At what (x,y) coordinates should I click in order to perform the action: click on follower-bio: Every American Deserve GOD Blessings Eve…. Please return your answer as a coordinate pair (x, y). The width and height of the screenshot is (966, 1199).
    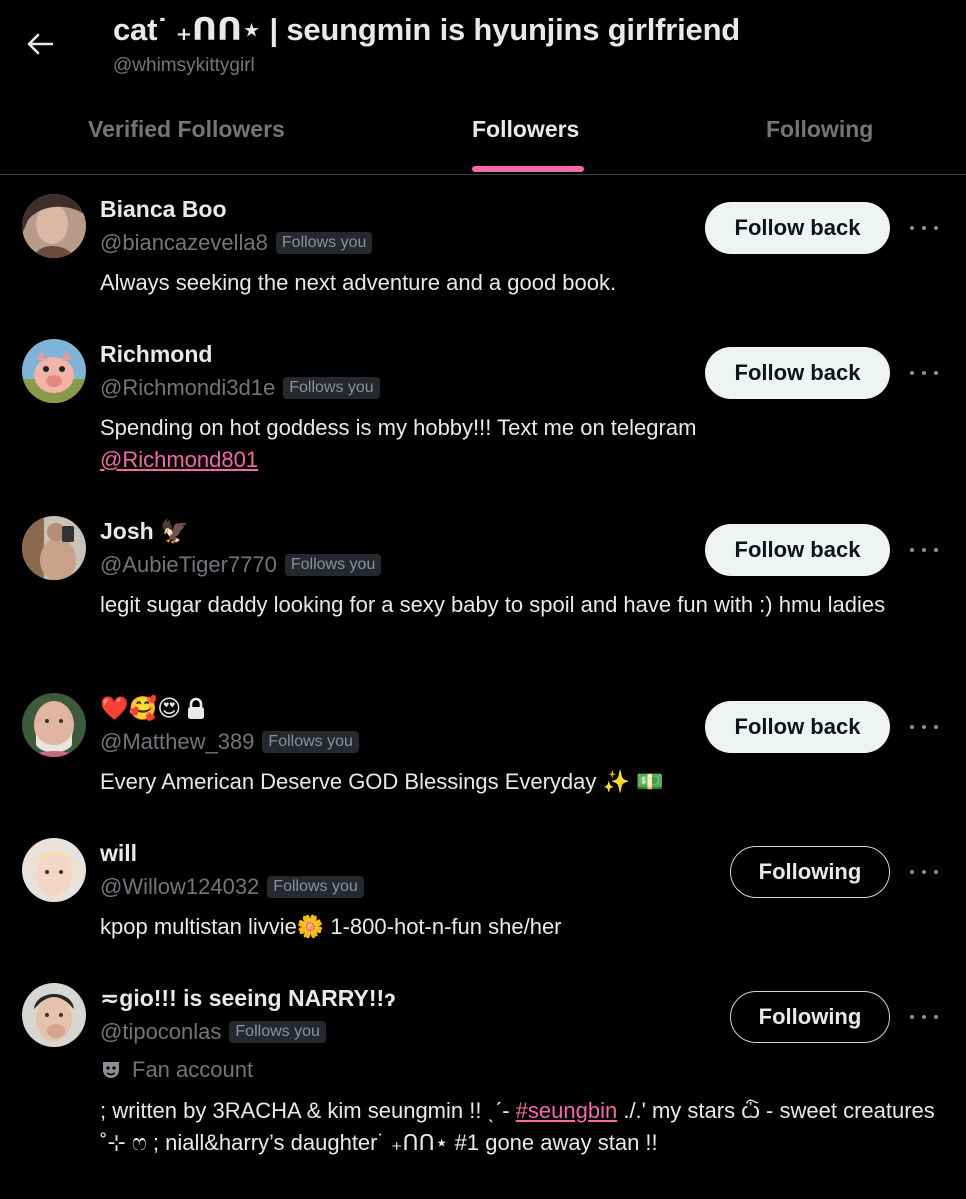
    Looking at the image, I should click on (382, 781).